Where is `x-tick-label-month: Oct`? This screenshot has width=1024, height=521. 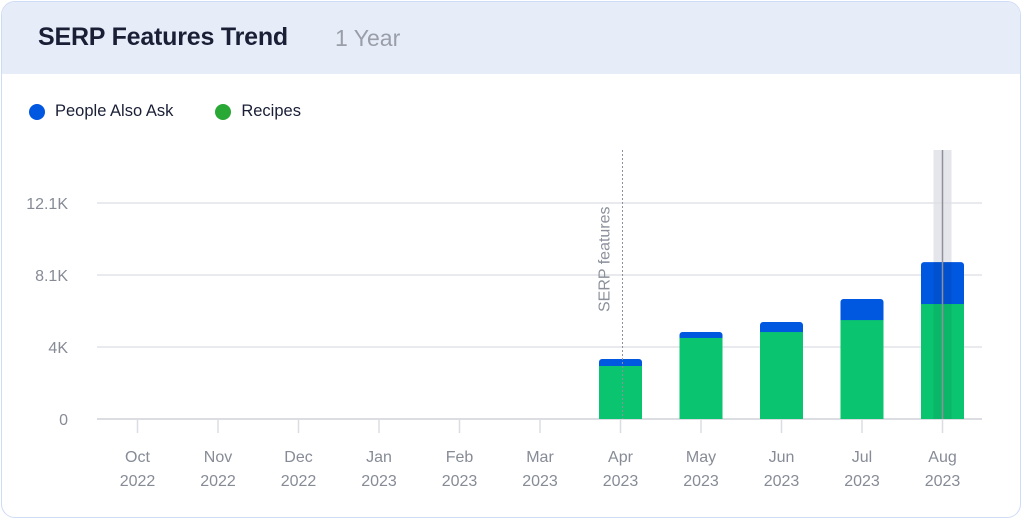 x-tick-label-month: Oct is located at coordinates (137, 457).